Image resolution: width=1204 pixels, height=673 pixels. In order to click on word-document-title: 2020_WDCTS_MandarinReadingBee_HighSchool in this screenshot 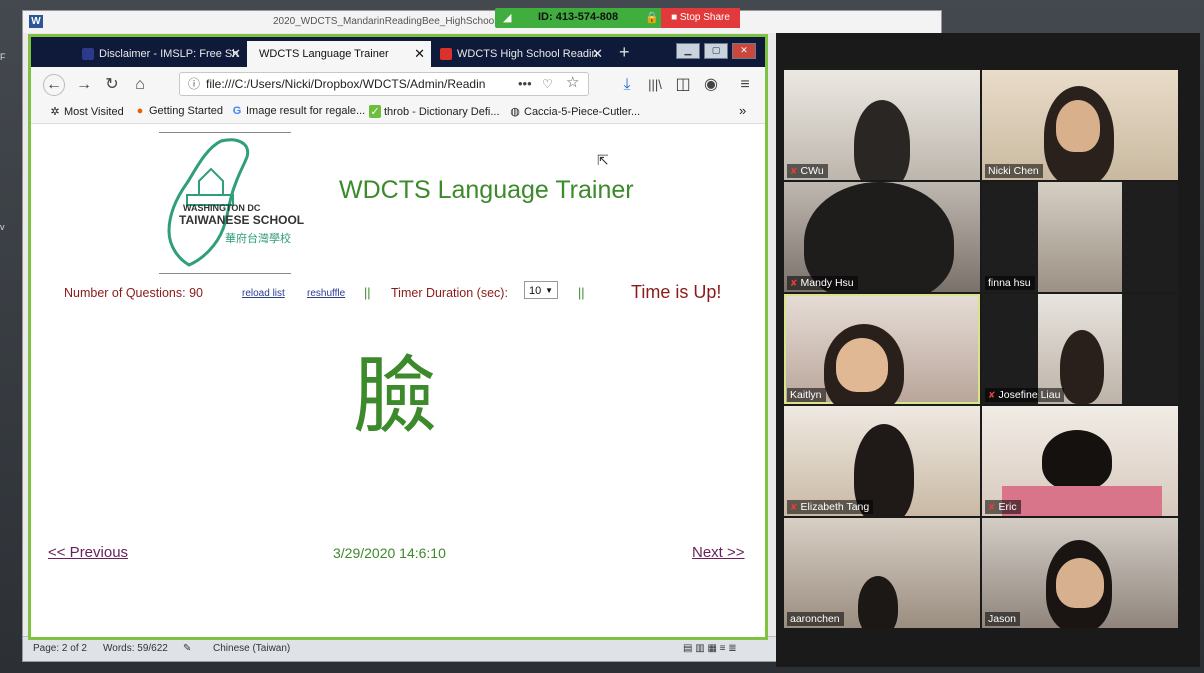, I will do `click(385, 21)`.